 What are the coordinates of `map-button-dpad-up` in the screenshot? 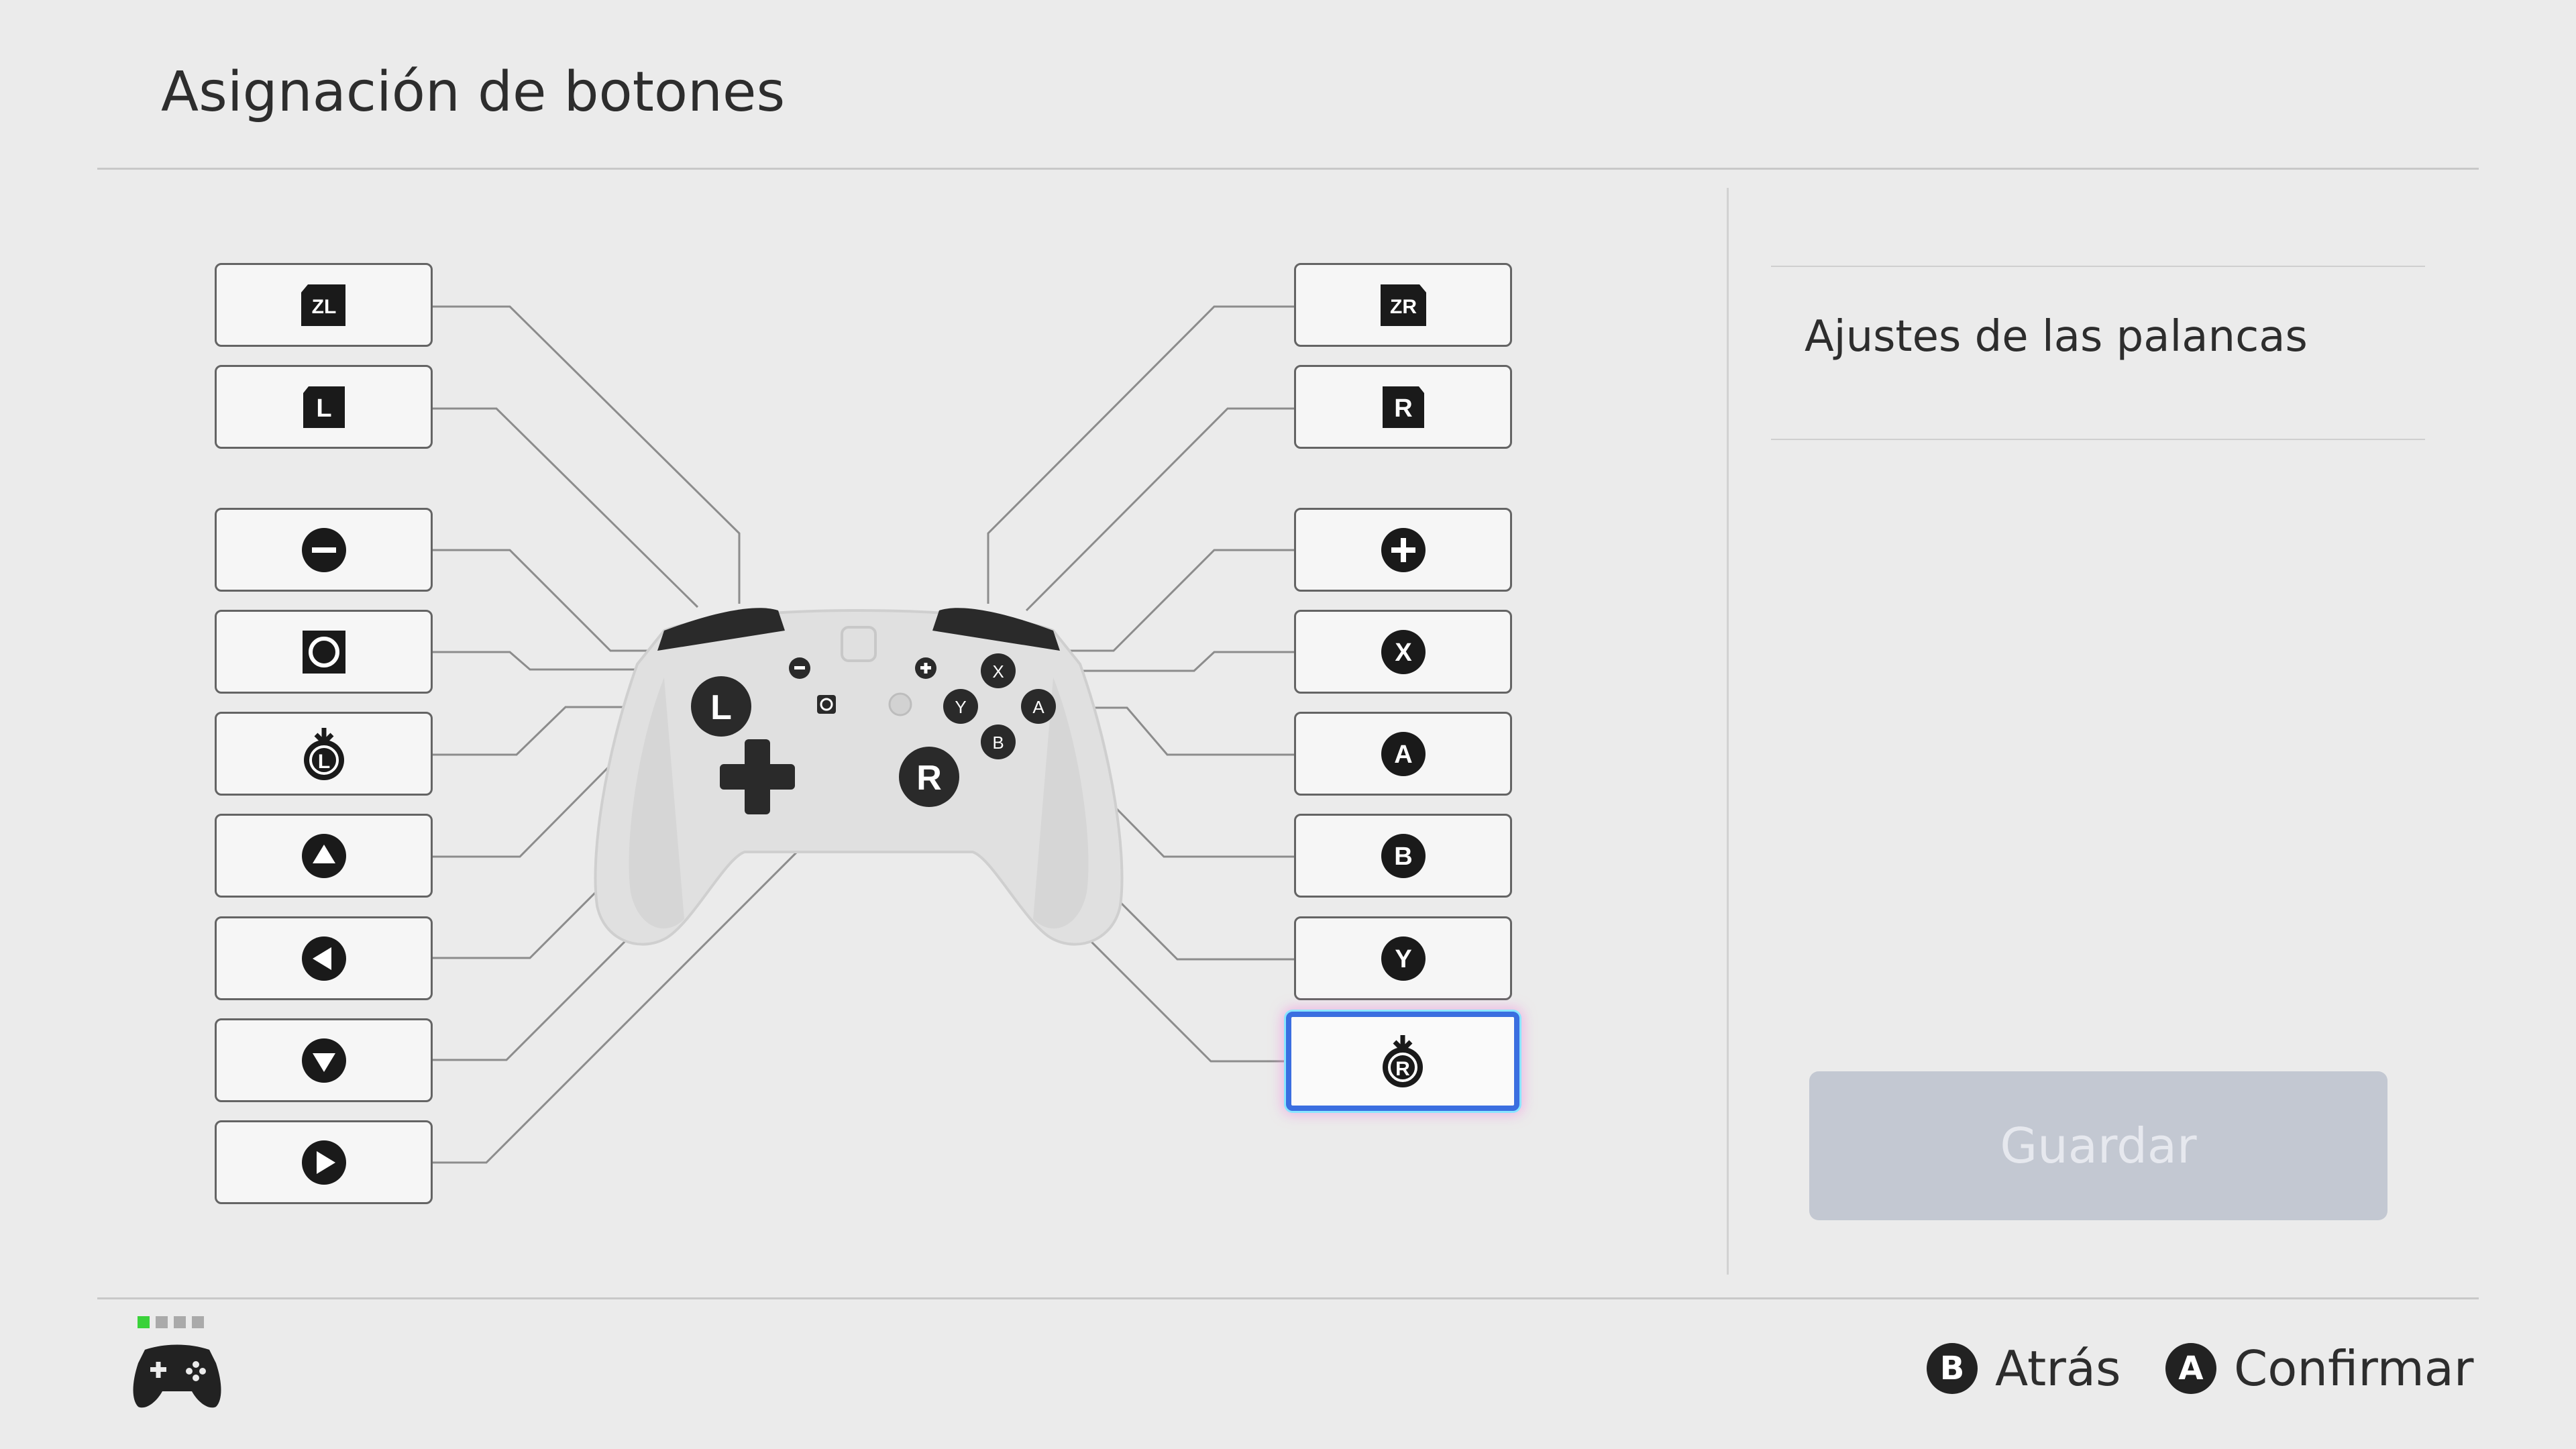 It's located at (324, 856).